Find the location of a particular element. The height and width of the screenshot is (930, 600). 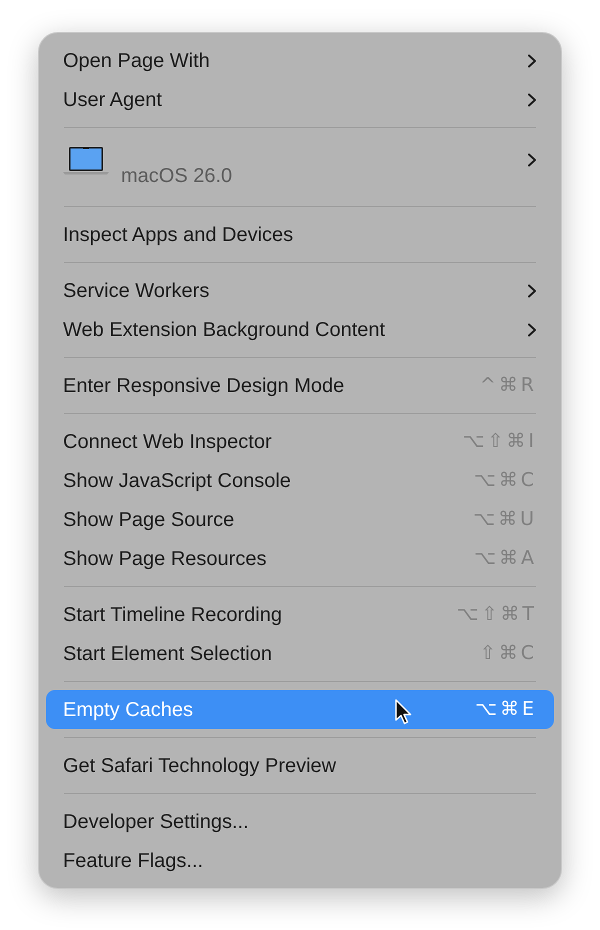

keyboard-shortcut: ⌥⌘E is located at coordinates (506, 709).